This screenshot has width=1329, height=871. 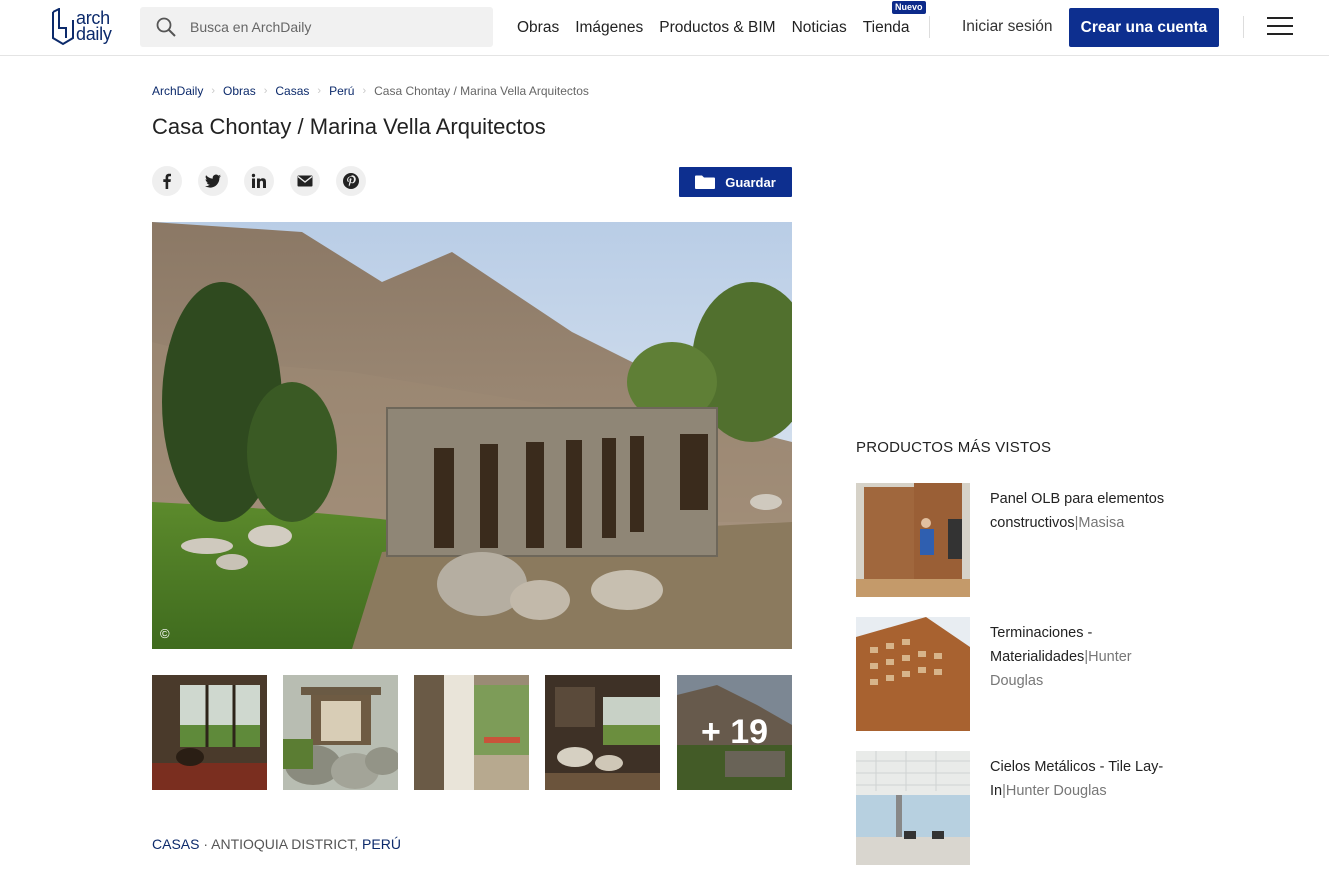 I want to click on search-icon, so click(x=166, y=27).